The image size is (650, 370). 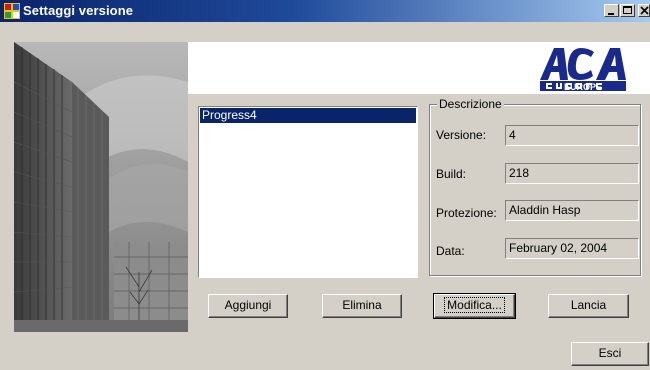 I want to click on date-field: February 02, 2004, so click(x=572, y=248).